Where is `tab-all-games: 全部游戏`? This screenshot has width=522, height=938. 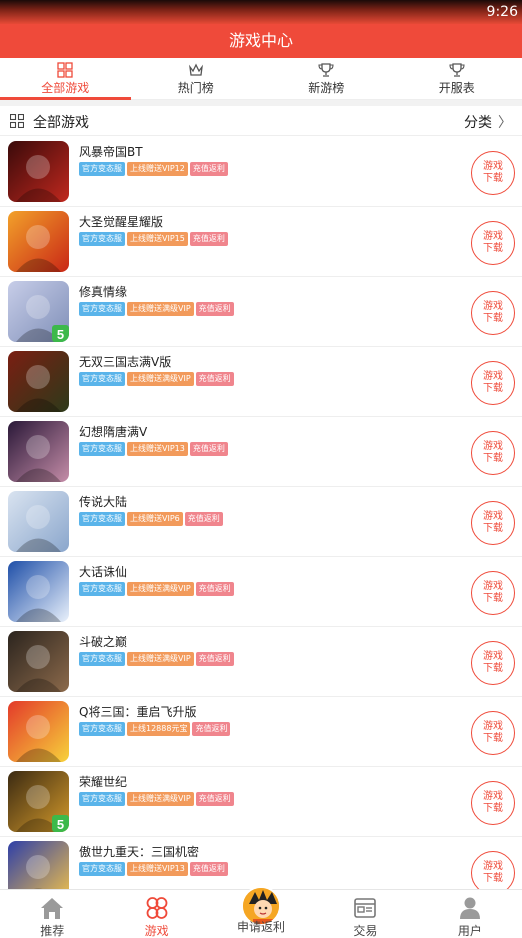
tab-all-games: 全部游戏 is located at coordinates (65, 79).